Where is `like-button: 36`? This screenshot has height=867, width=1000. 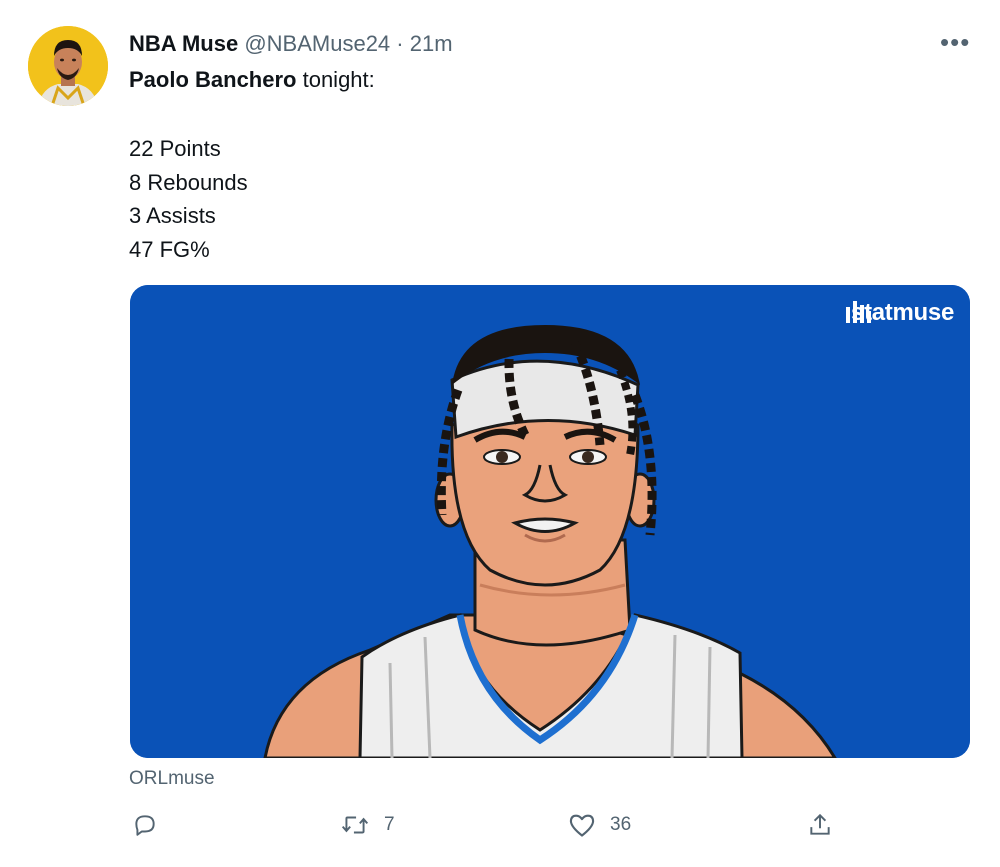
like-button: 36 is located at coordinates (599, 825).